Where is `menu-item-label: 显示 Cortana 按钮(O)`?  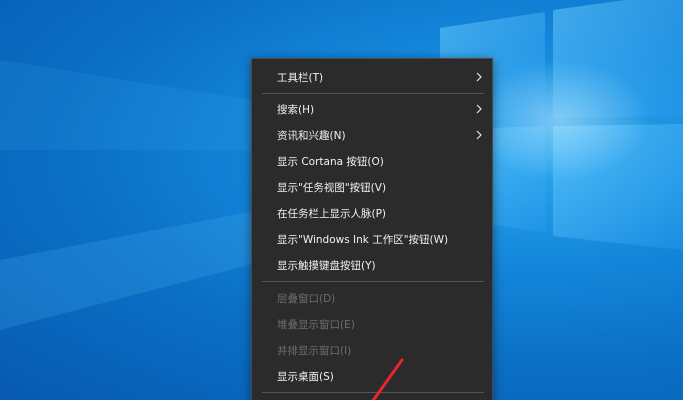 menu-item-label: 显示 Cortana 按钮(O) is located at coordinates (330, 161).